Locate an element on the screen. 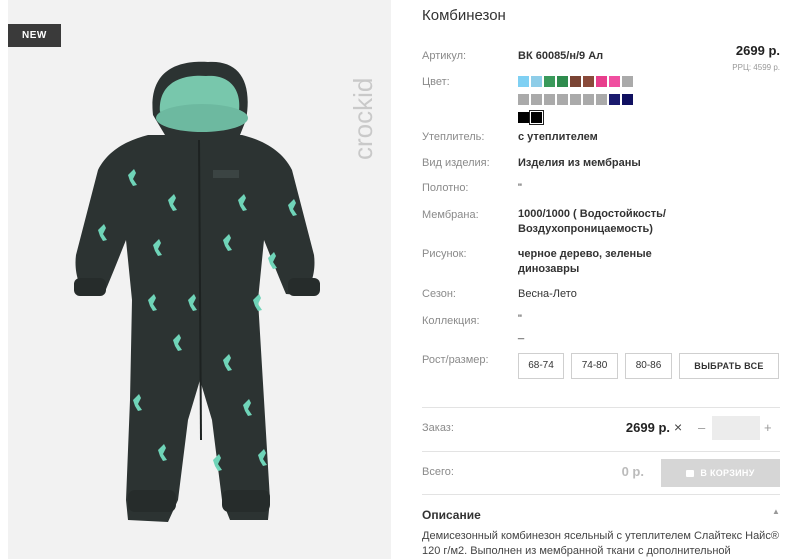 Image resolution: width=800 pixels, height=559 pixels. order-price: 2699 р. is located at coordinates (647, 427).